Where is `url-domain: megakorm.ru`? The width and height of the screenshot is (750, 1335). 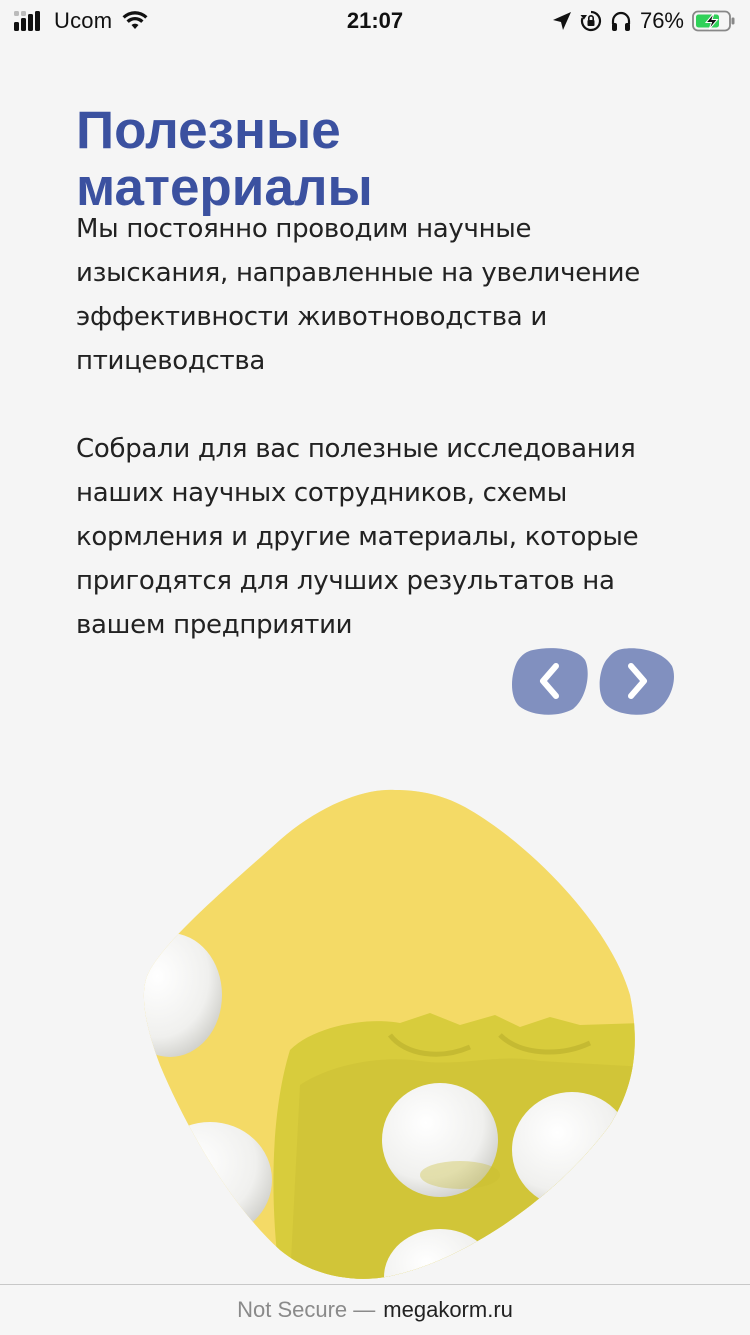 url-domain: megakorm.ru is located at coordinates (448, 1309).